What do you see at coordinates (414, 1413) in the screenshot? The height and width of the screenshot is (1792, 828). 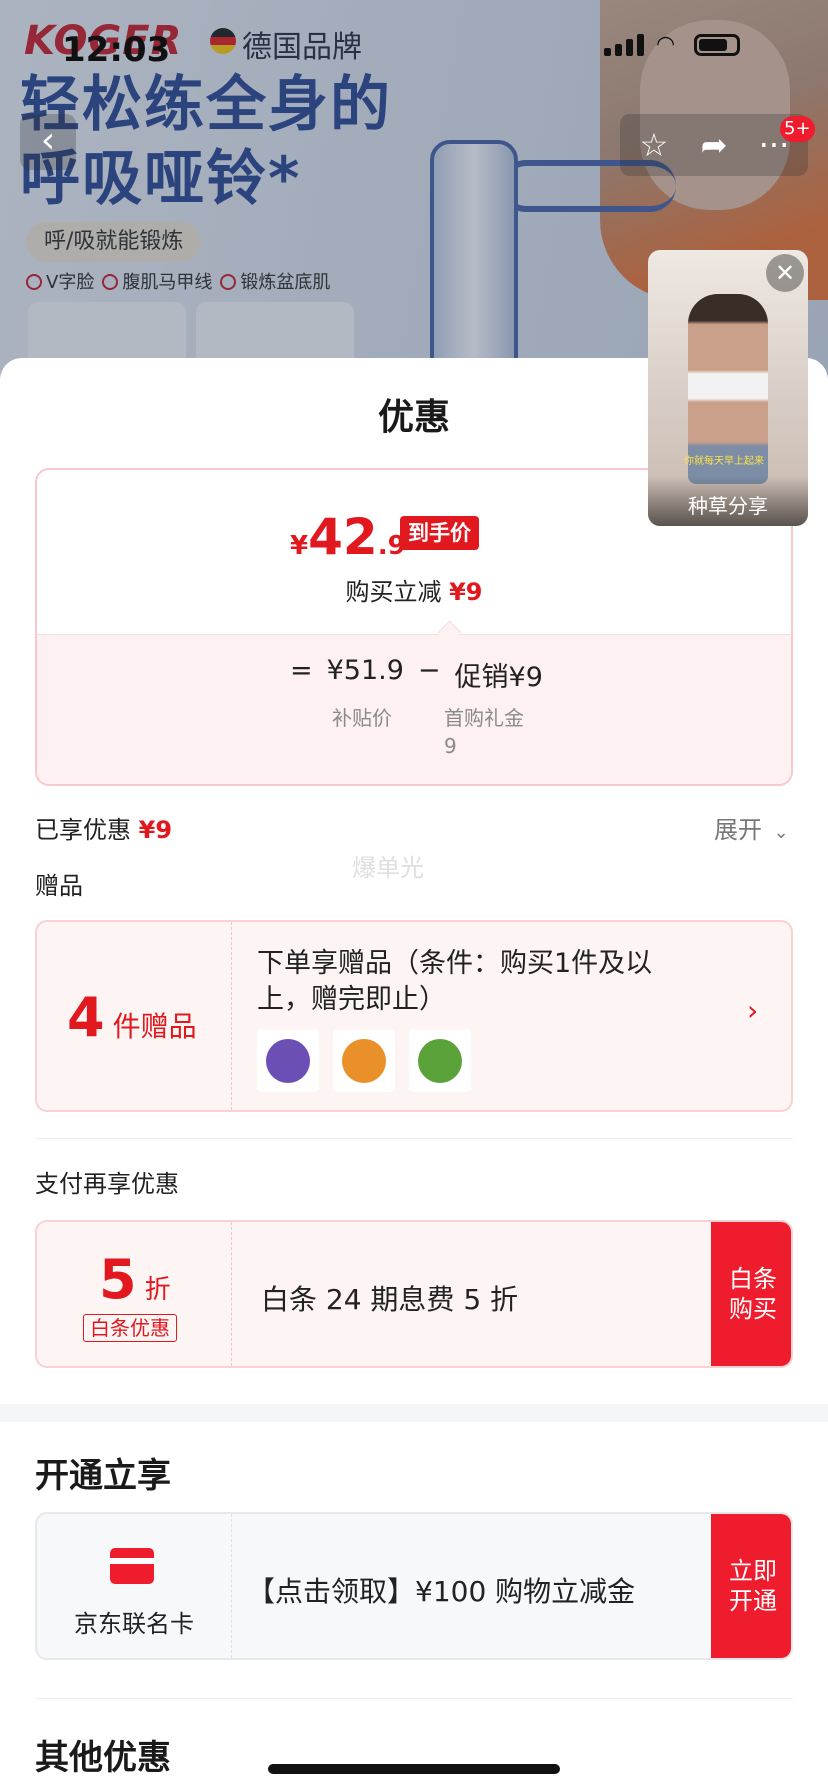 I see `section-separator` at bounding box center [414, 1413].